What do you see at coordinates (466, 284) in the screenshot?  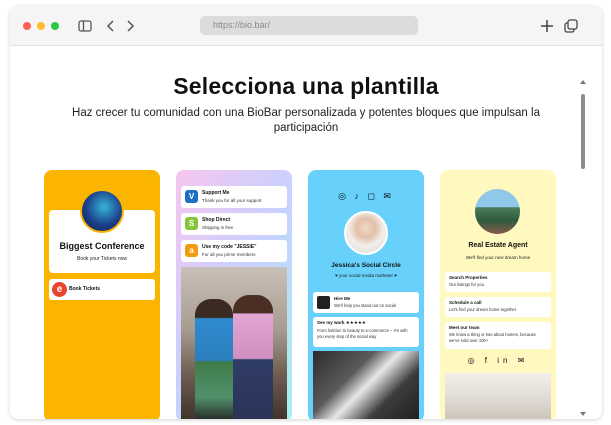 I see `link-text: Our listings for you` at bounding box center [466, 284].